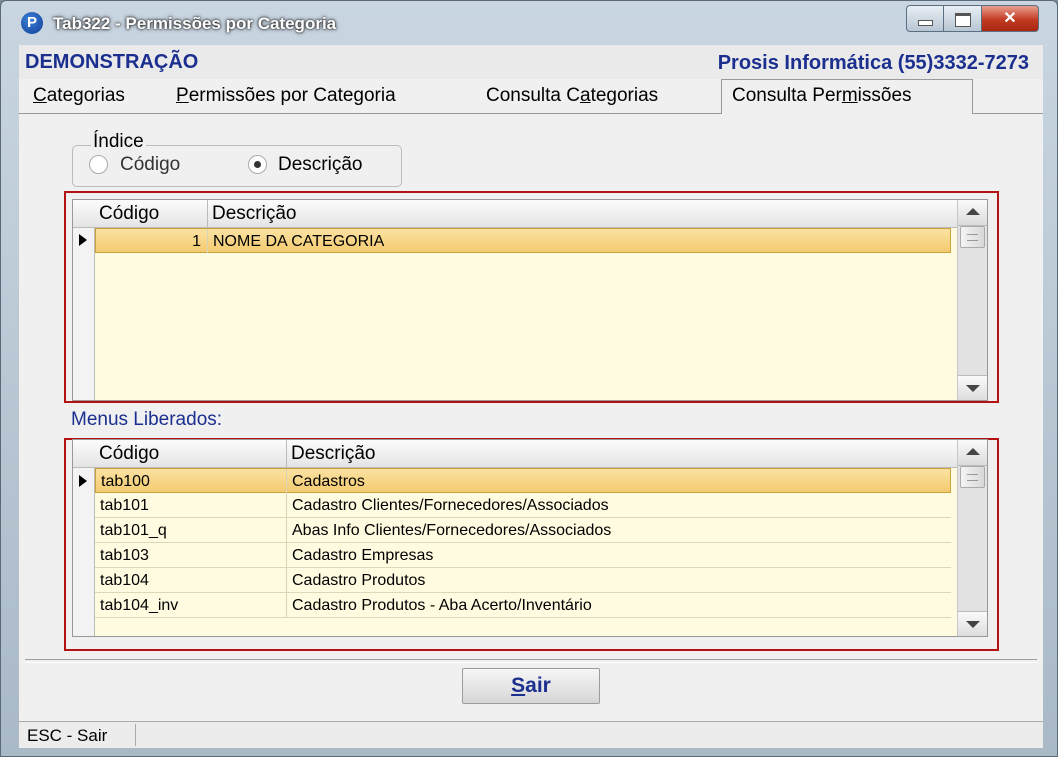  What do you see at coordinates (363, 555) in the screenshot?
I see `cell-descricao: Cadastro Empresas` at bounding box center [363, 555].